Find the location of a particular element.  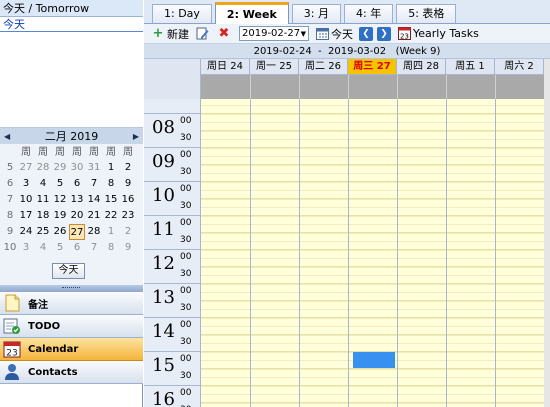

splitter-grip is located at coordinates (71, 288).